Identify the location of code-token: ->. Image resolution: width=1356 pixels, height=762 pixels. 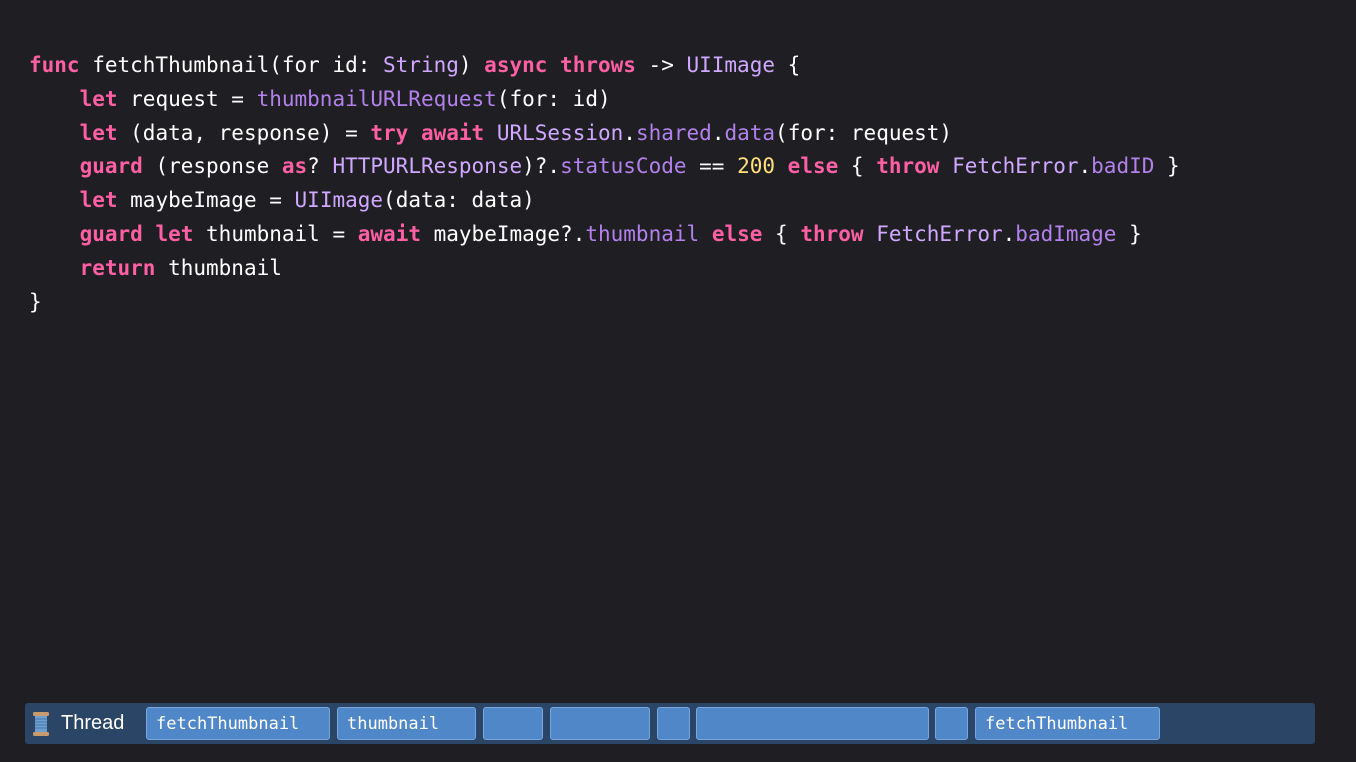
(661, 65).